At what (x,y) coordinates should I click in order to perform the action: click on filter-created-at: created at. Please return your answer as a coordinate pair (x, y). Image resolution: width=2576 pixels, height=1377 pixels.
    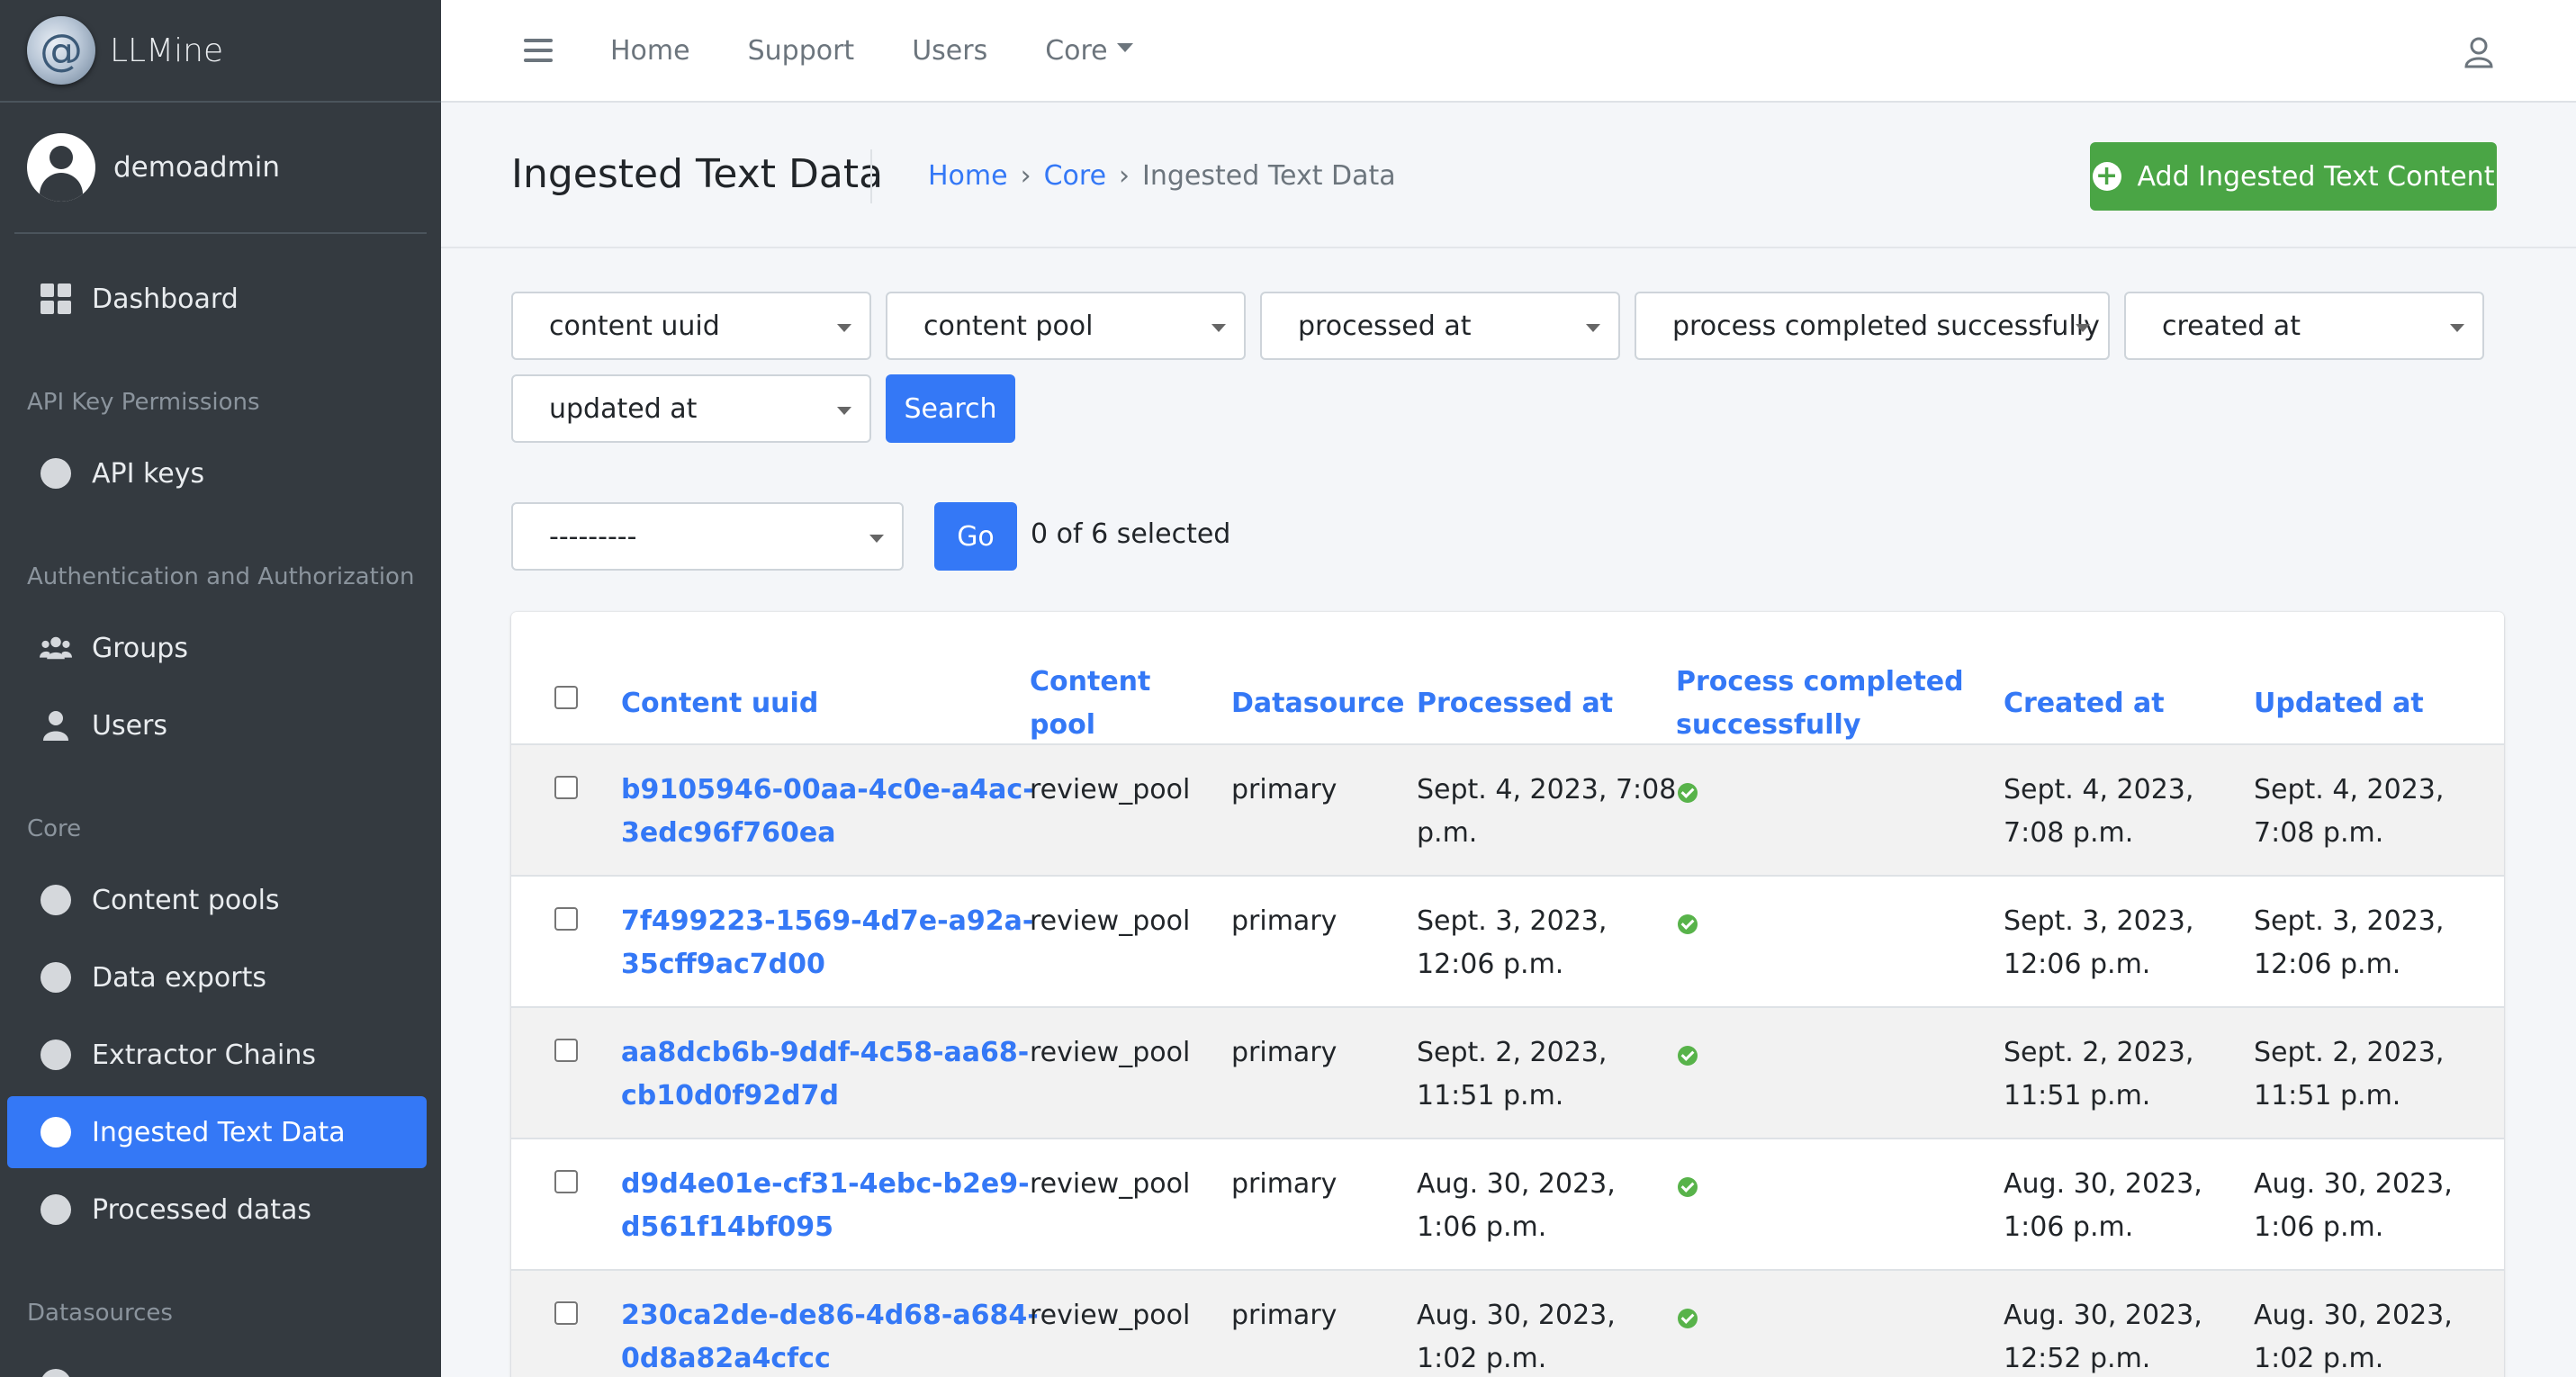
    Looking at the image, I should click on (2304, 326).